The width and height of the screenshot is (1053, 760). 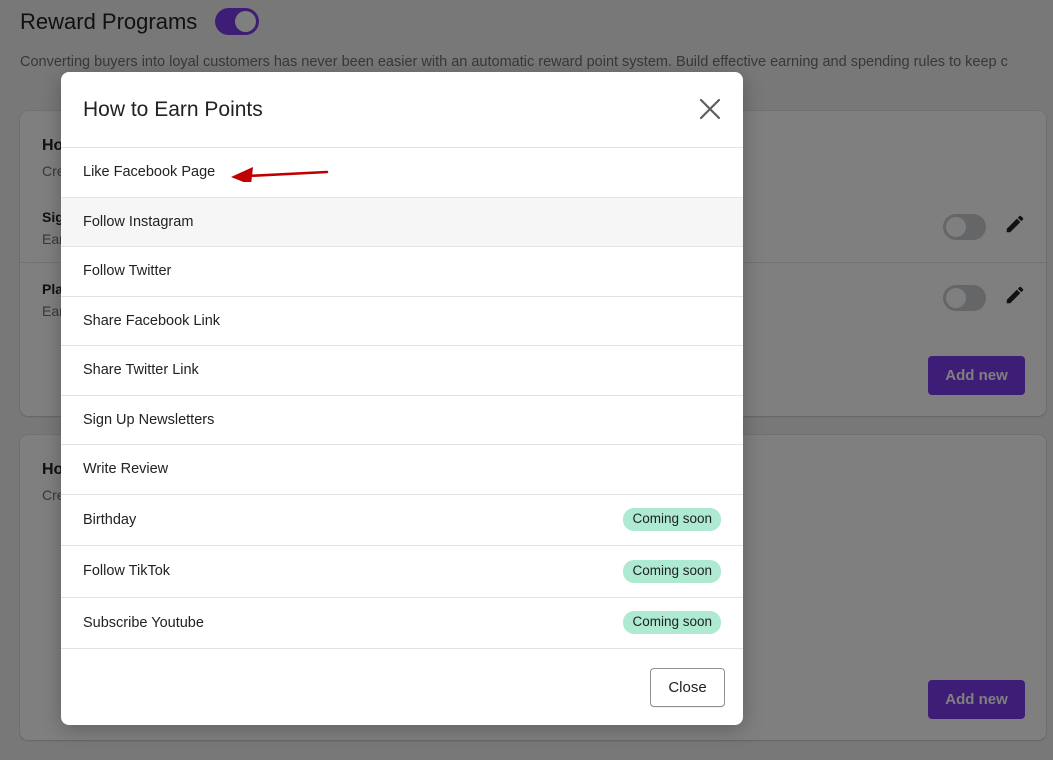 I want to click on option-share-twitter-link: Share Twitter Link, so click(x=402, y=371).